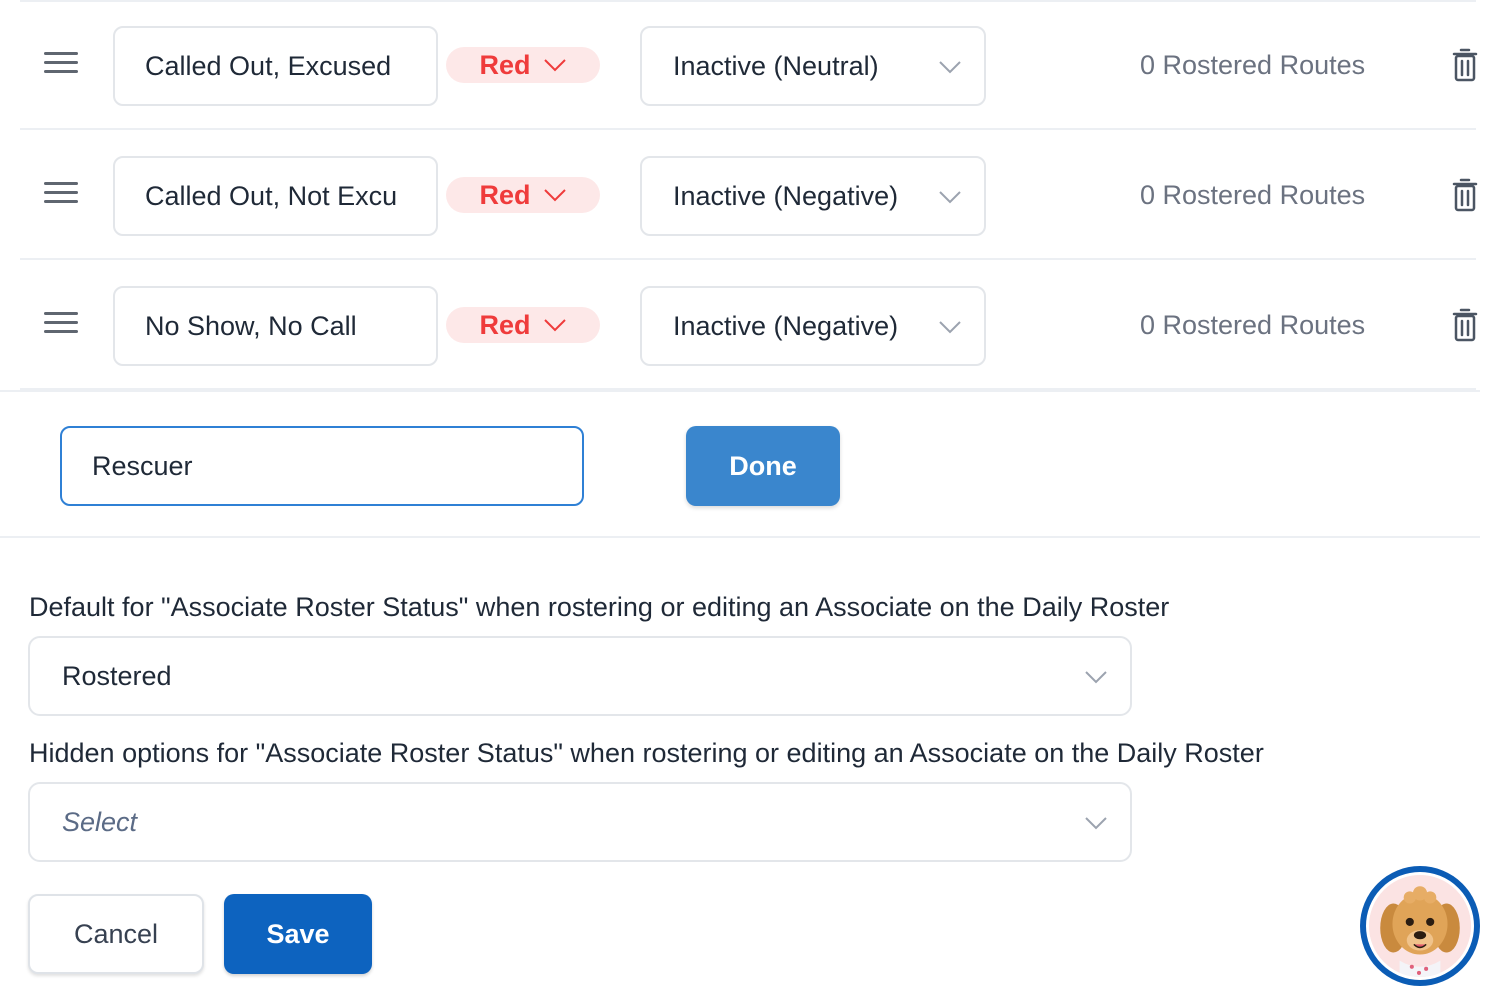 This screenshot has width=1500, height=1006. What do you see at coordinates (322, 466) in the screenshot?
I see `new-status-input` at bounding box center [322, 466].